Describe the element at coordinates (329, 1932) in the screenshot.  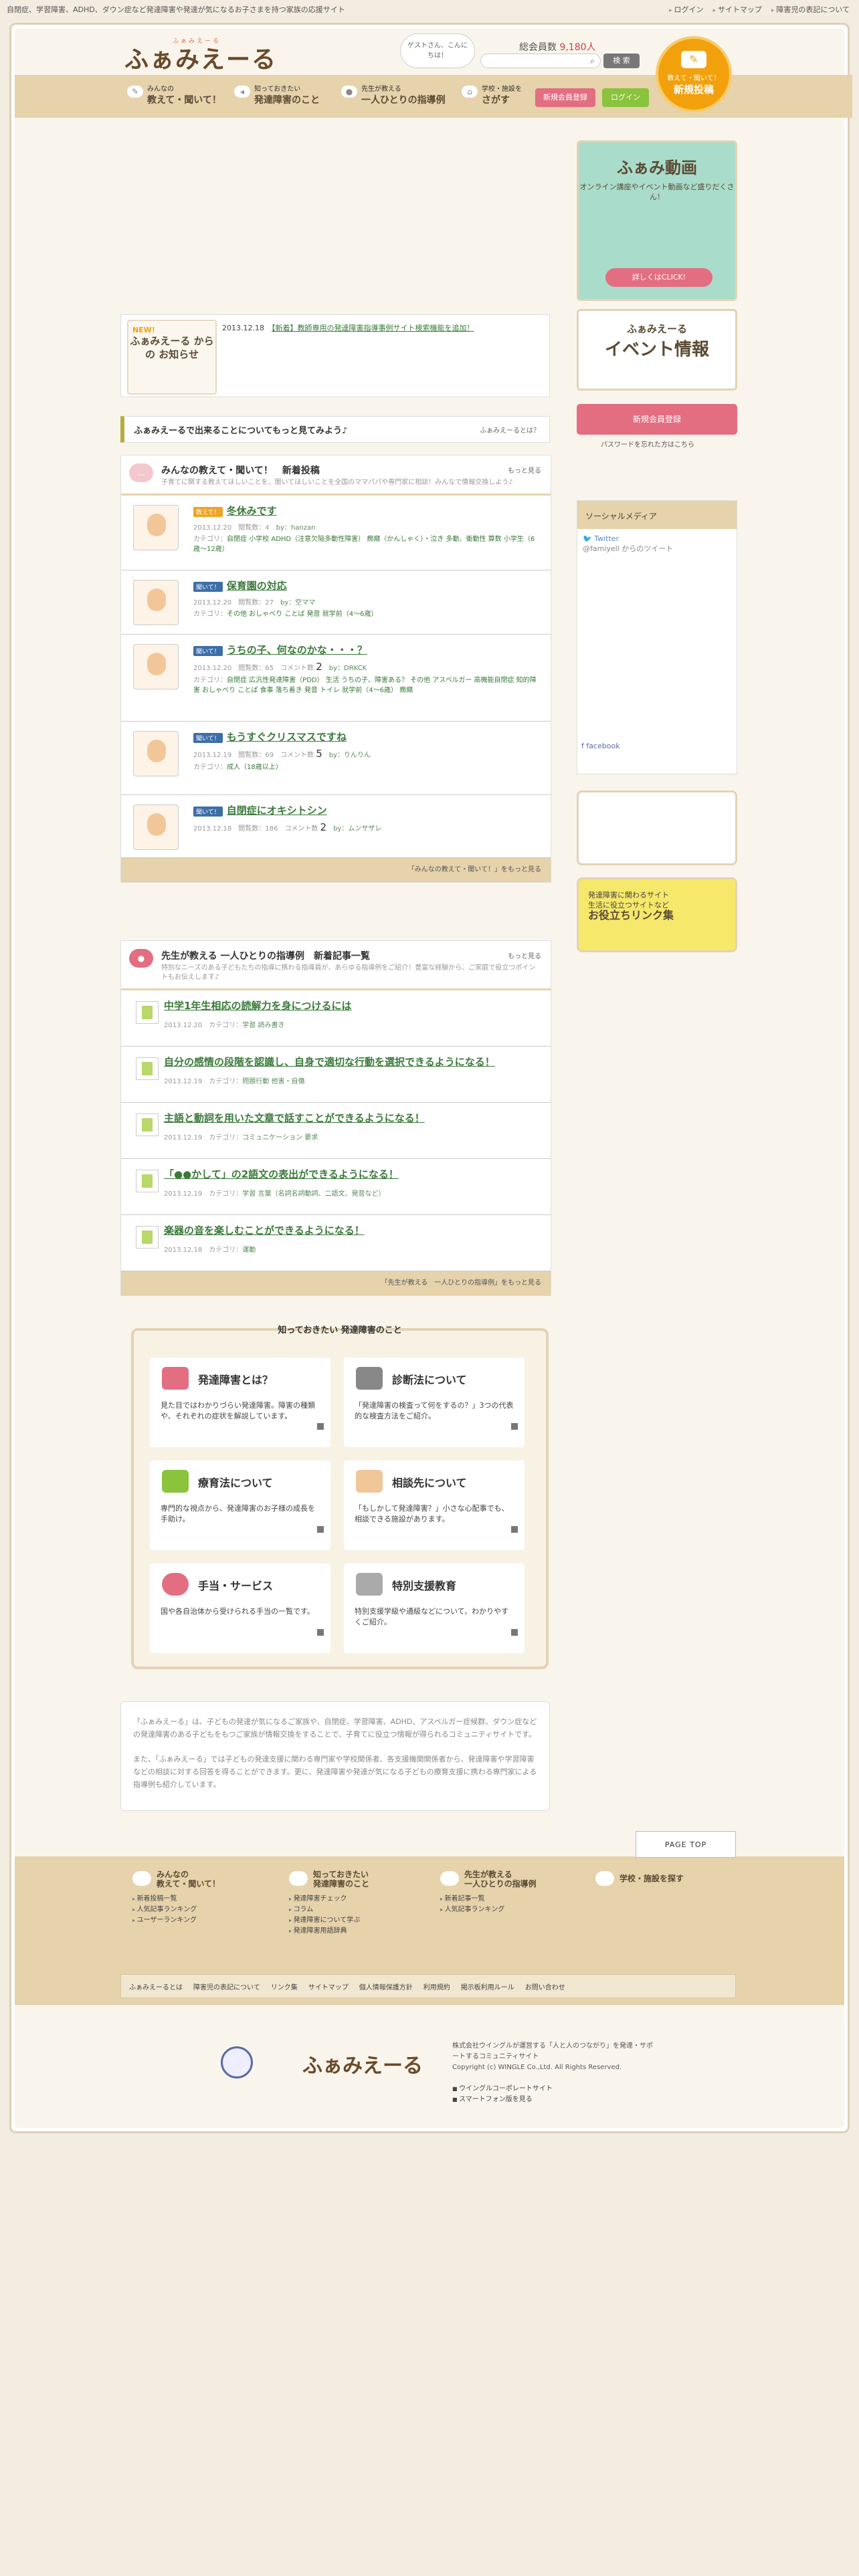
I see `footer-link: 発達障害用語辞典` at that location.